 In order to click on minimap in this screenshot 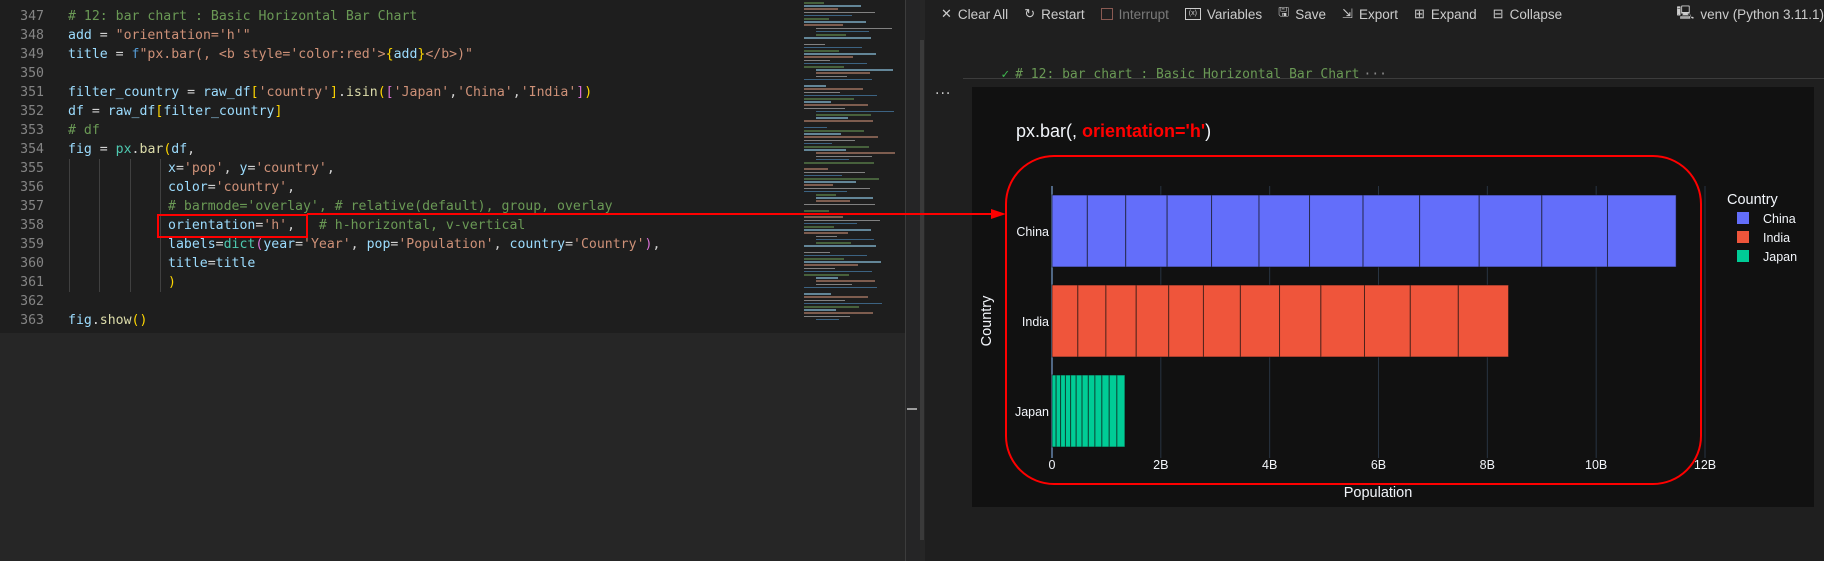, I will do `click(853, 166)`.